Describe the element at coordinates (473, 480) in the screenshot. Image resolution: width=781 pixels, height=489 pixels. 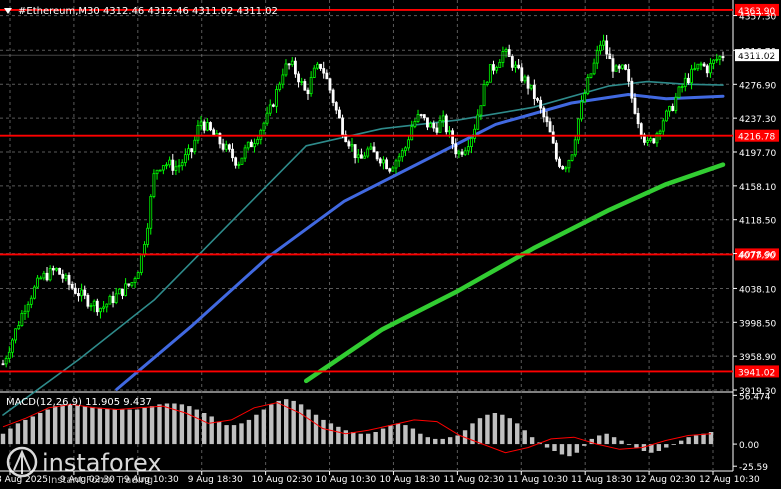
I see `x-tick-label: 11 Aug 02:30` at that location.